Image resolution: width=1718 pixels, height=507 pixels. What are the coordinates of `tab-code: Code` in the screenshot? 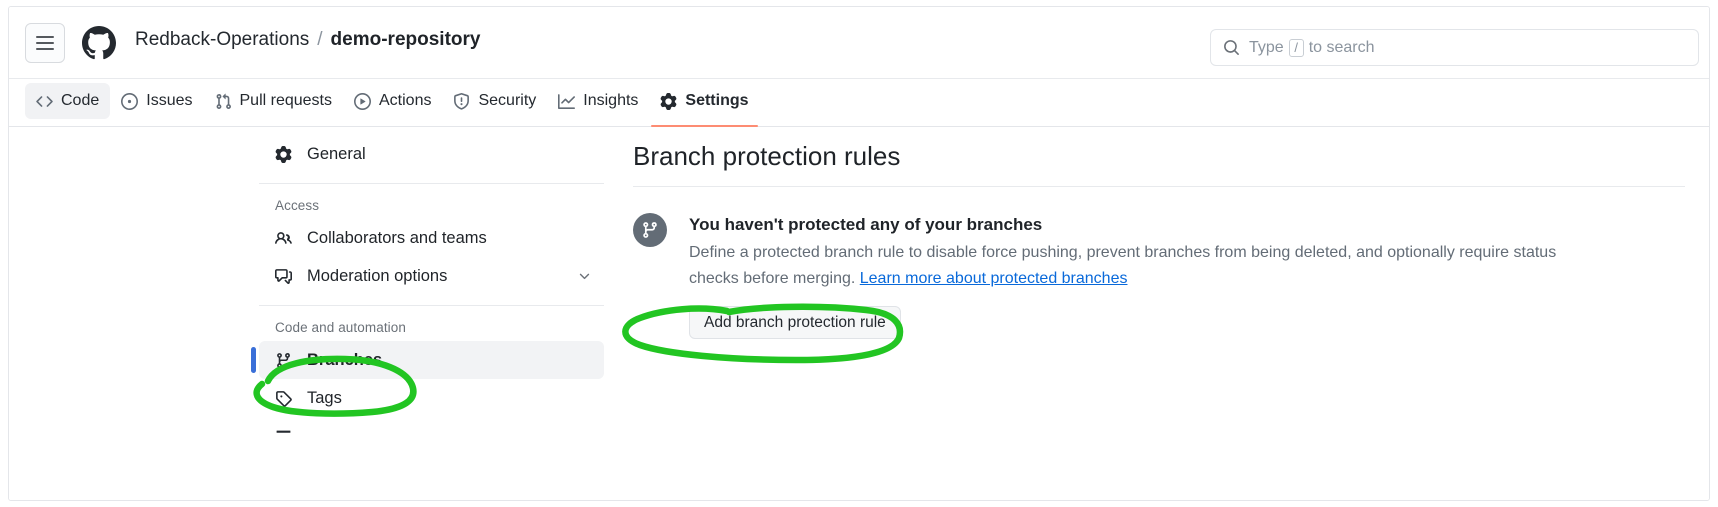 It's located at (68, 101).